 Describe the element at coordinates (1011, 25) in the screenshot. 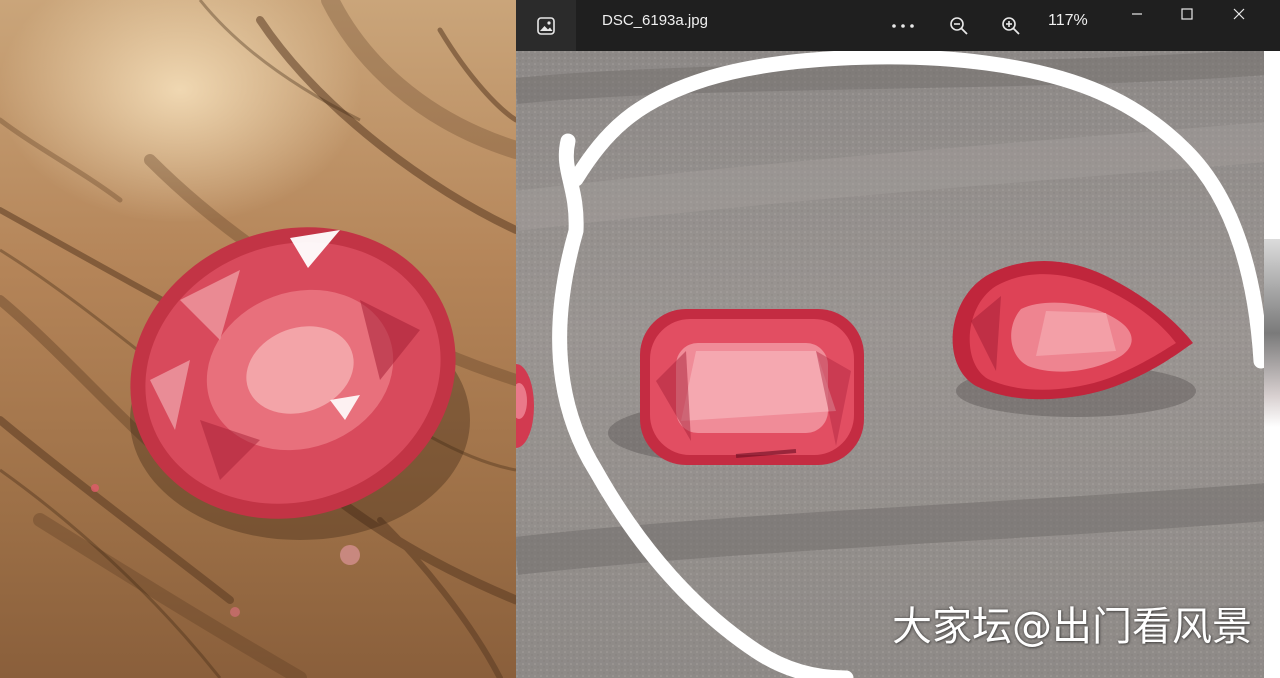

I see `zoom-in-icon` at that location.